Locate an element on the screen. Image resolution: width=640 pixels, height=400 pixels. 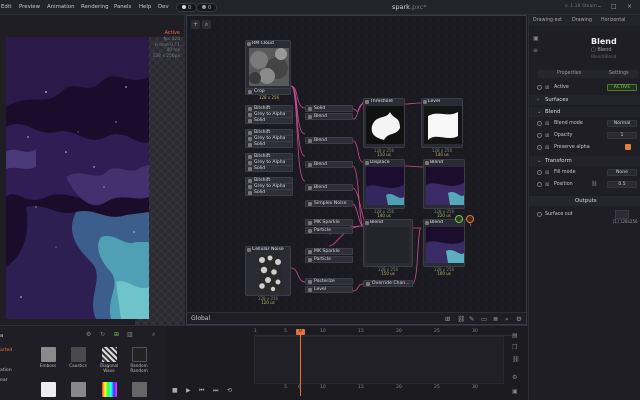
asset-item: Emboss is located at coordinates (48, 358).